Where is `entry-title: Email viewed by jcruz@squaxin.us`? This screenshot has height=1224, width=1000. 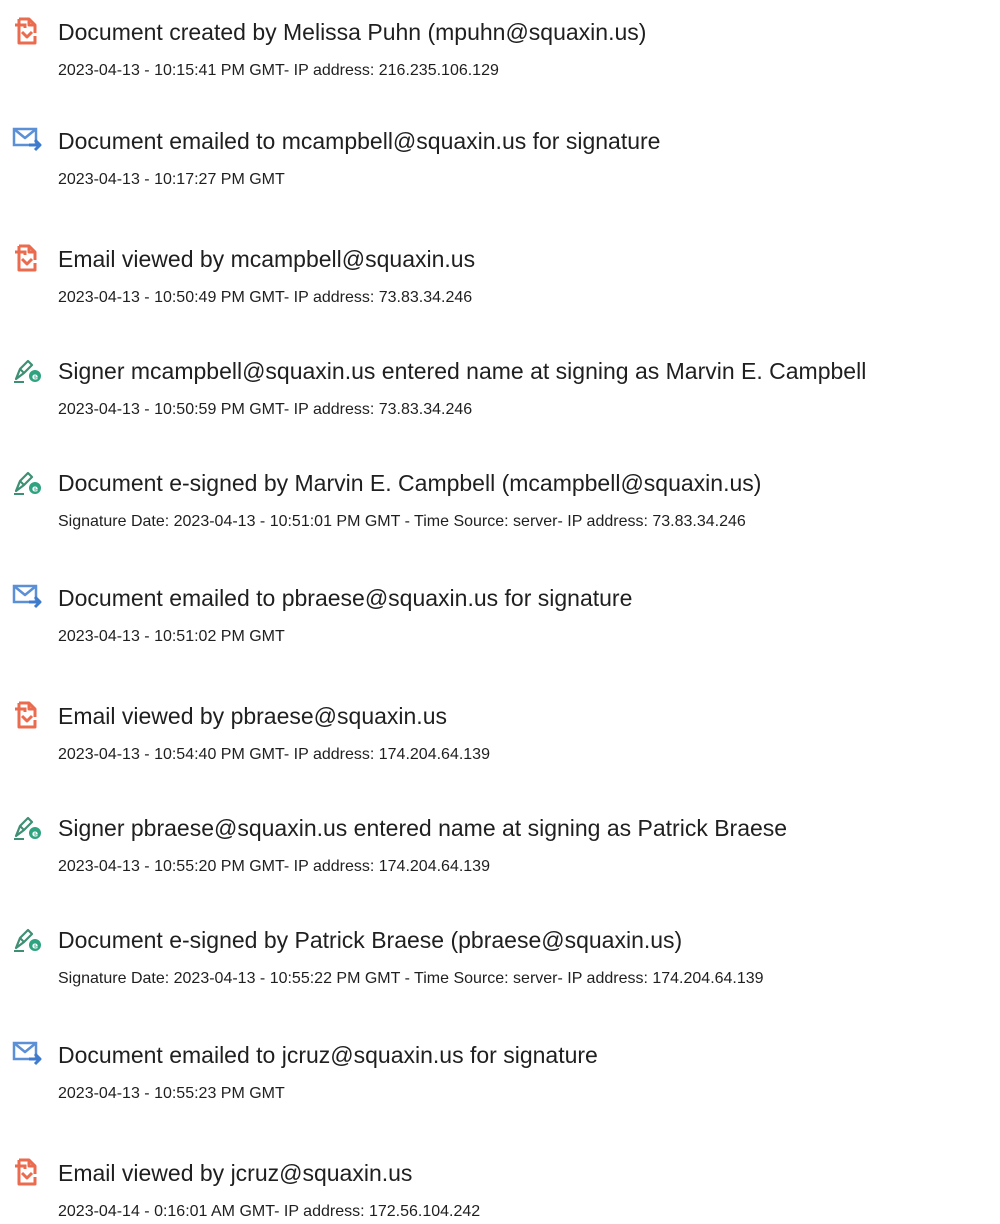
entry-title: Email viewed by jcruz@squaxin.us is located at coordinates (235, 1173).